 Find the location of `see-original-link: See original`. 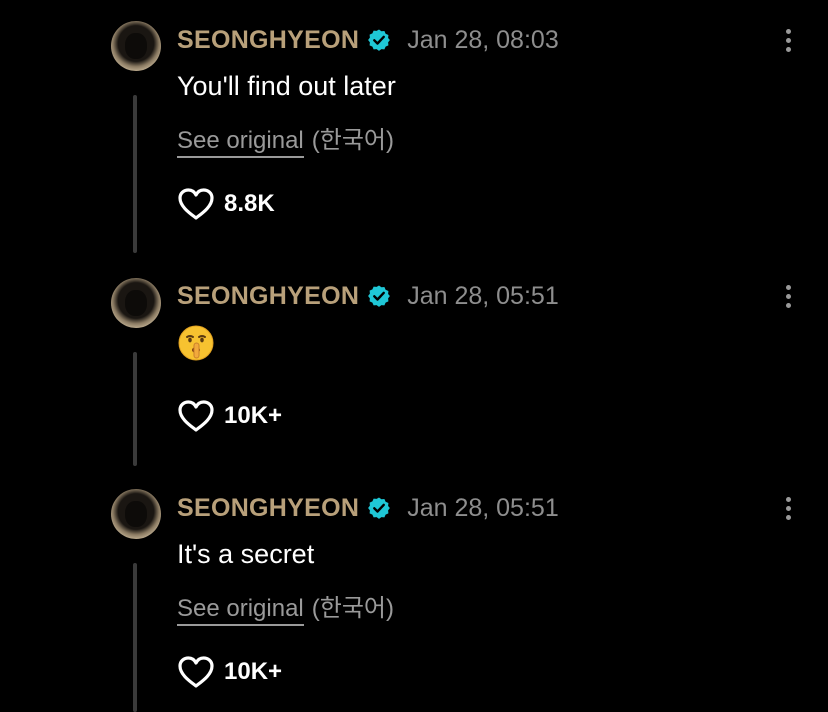

see-original-link: See original is located at coordinates (240, 610).